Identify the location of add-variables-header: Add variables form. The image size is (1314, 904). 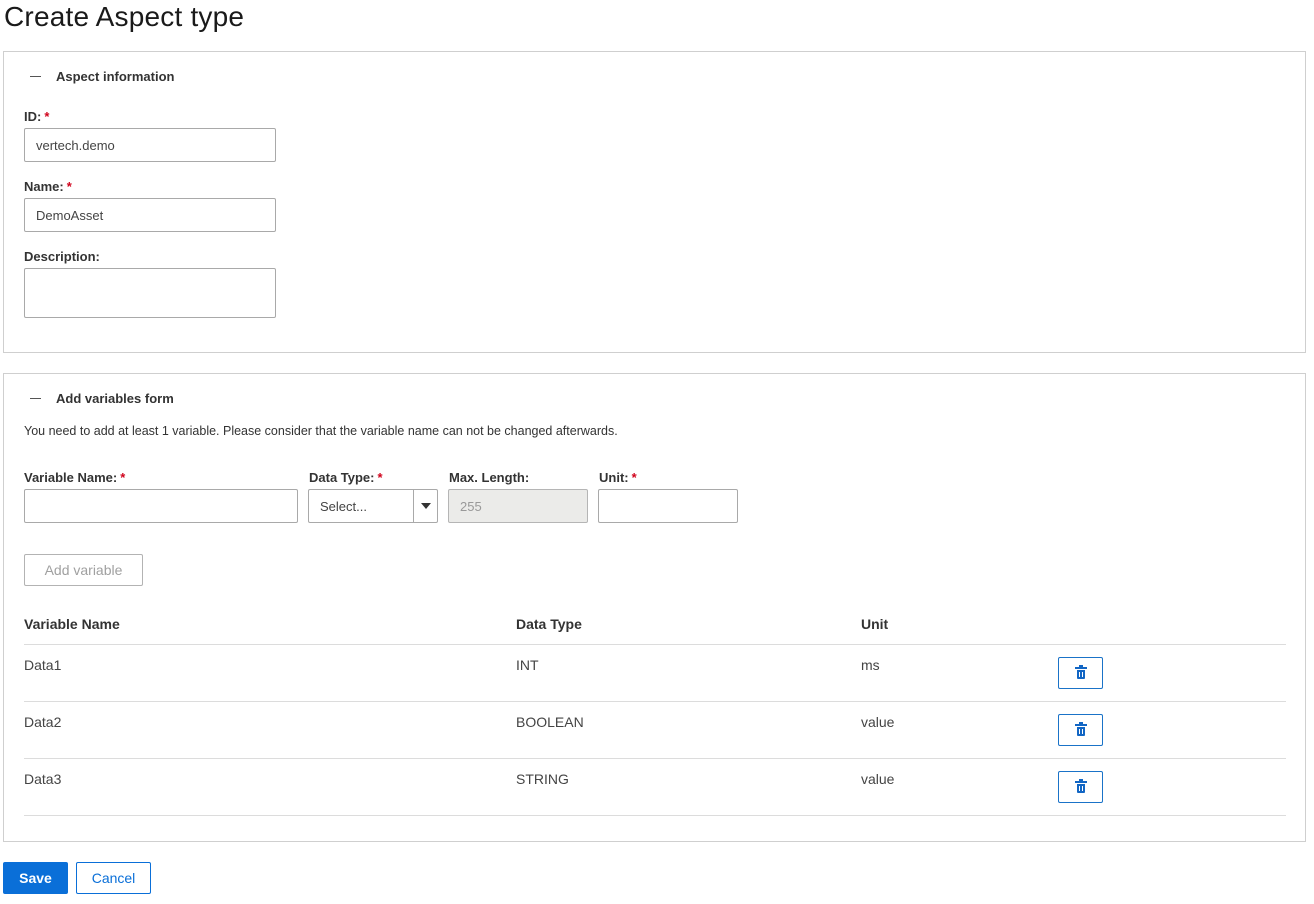
(101, 398).